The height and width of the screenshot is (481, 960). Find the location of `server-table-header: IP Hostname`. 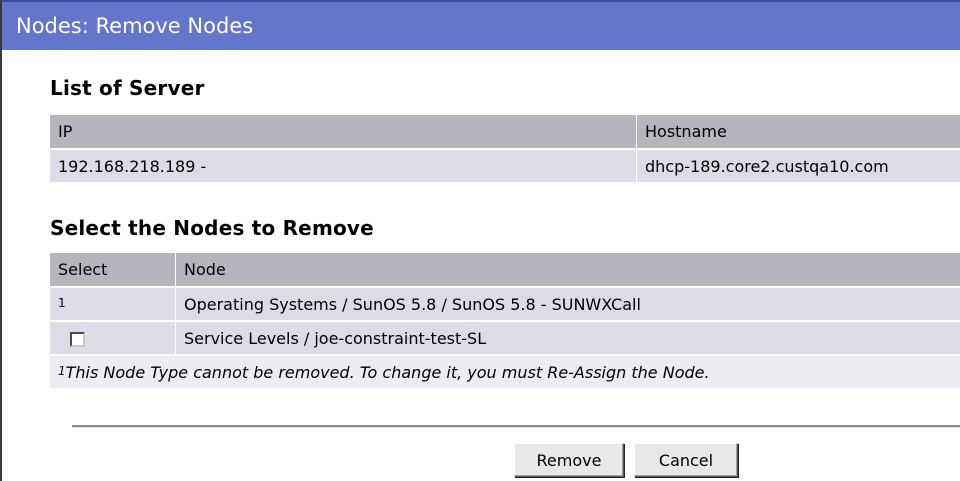

server-table-header: IP Hostname is located at coordinates (505, 132).